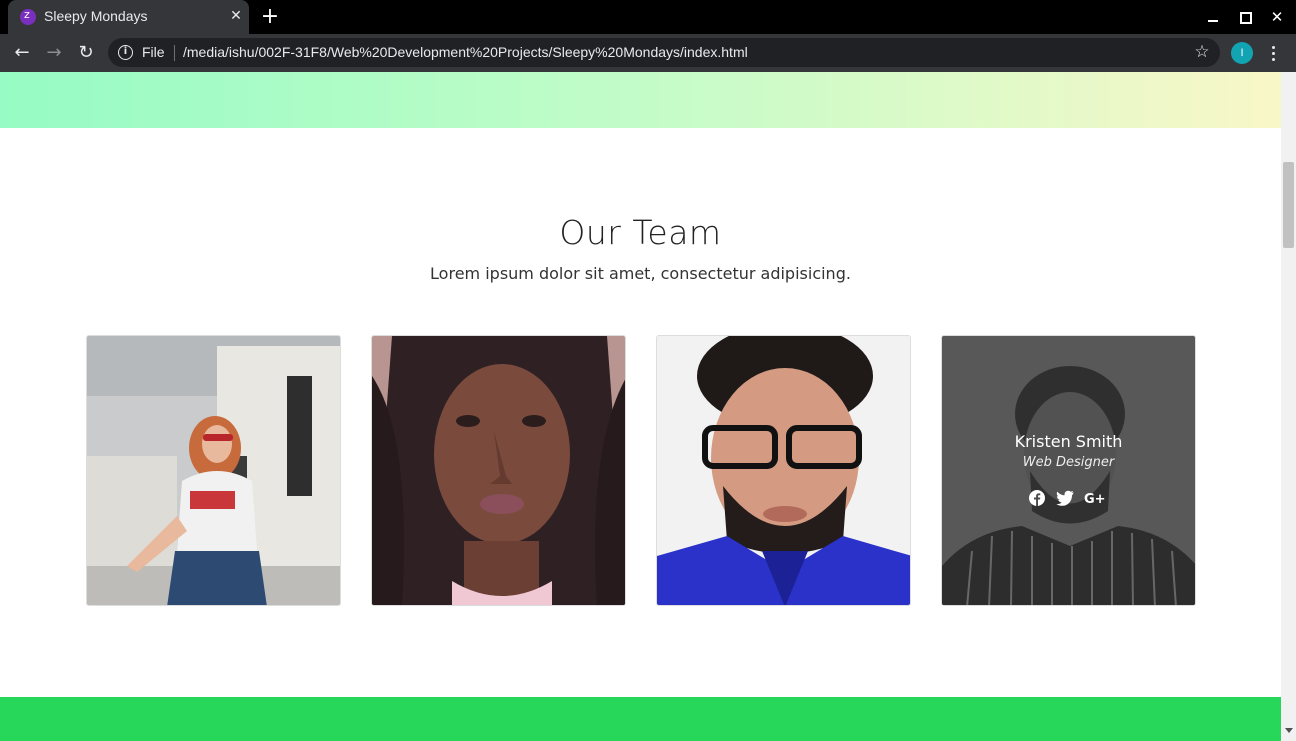 This screenshot has width=1296, height=741. What do you see at coordinates (1068, 462) in the screenshot?
I see `member-role: Web Designer` at bounding box center [1068, 462].